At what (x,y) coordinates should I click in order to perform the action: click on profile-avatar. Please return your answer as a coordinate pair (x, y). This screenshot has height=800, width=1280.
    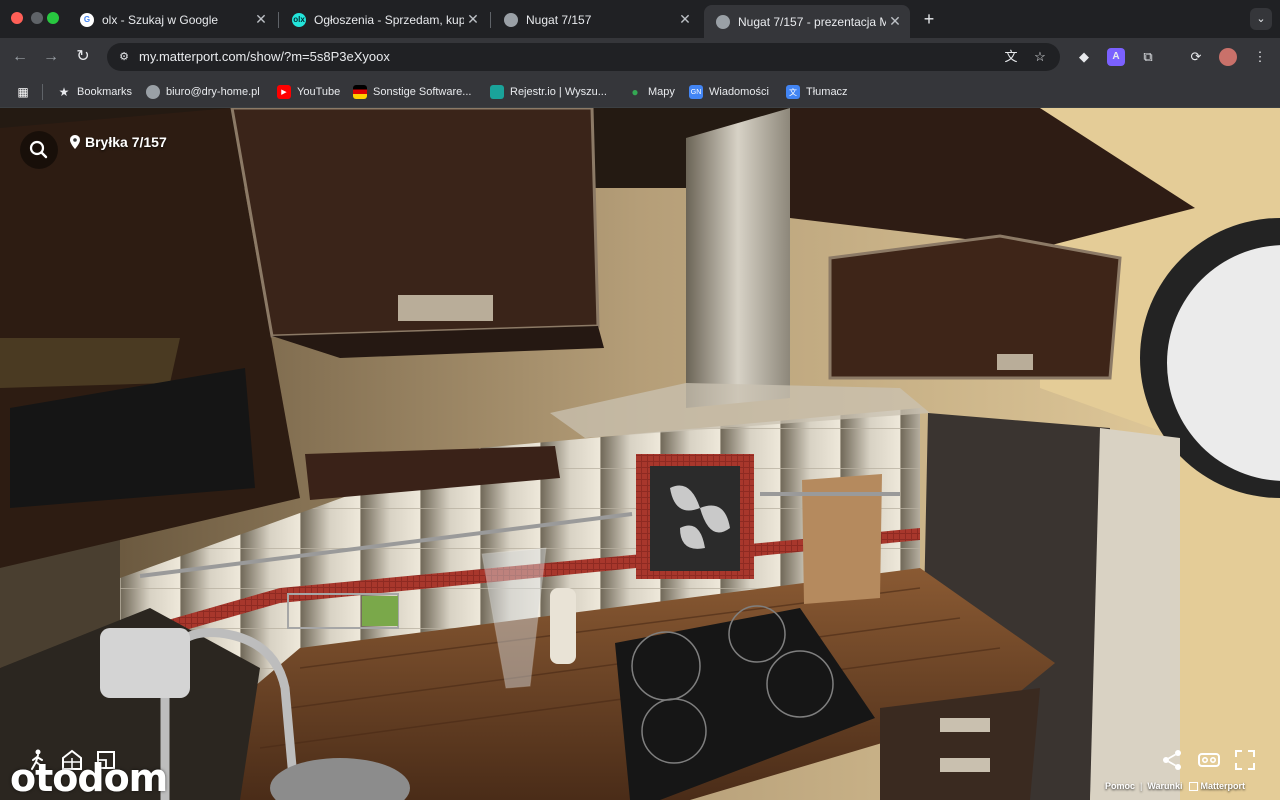
    Looking at the image, I should click on (1228, 57).